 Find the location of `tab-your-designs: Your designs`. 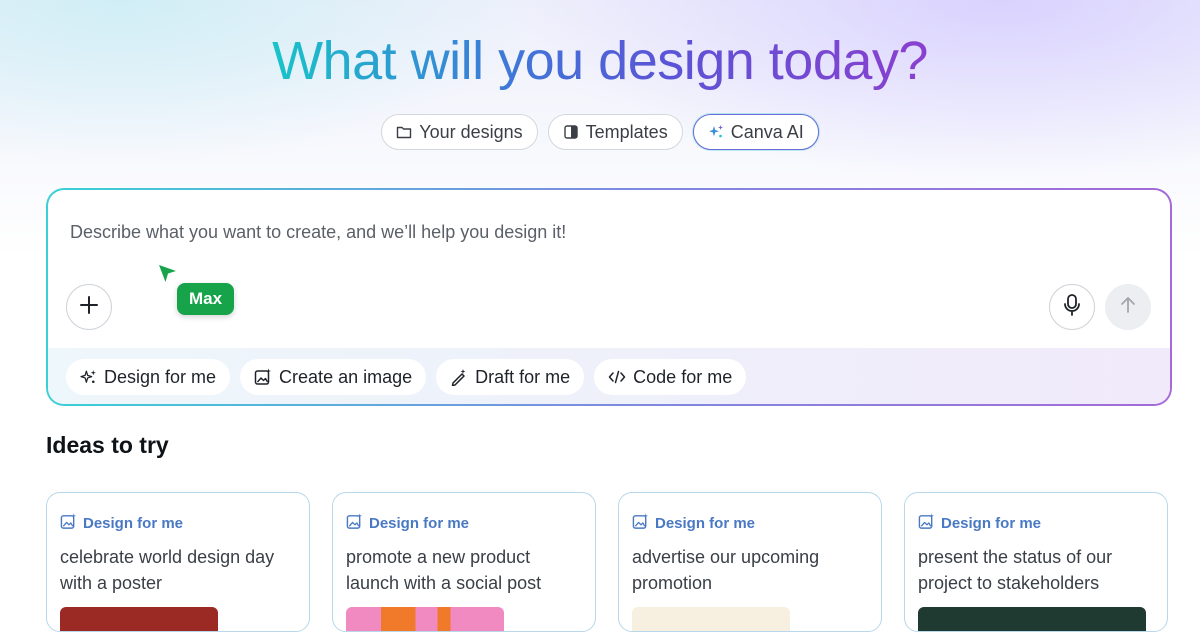

tab-your-designs: Your designs is located at coordinates (459, 132).